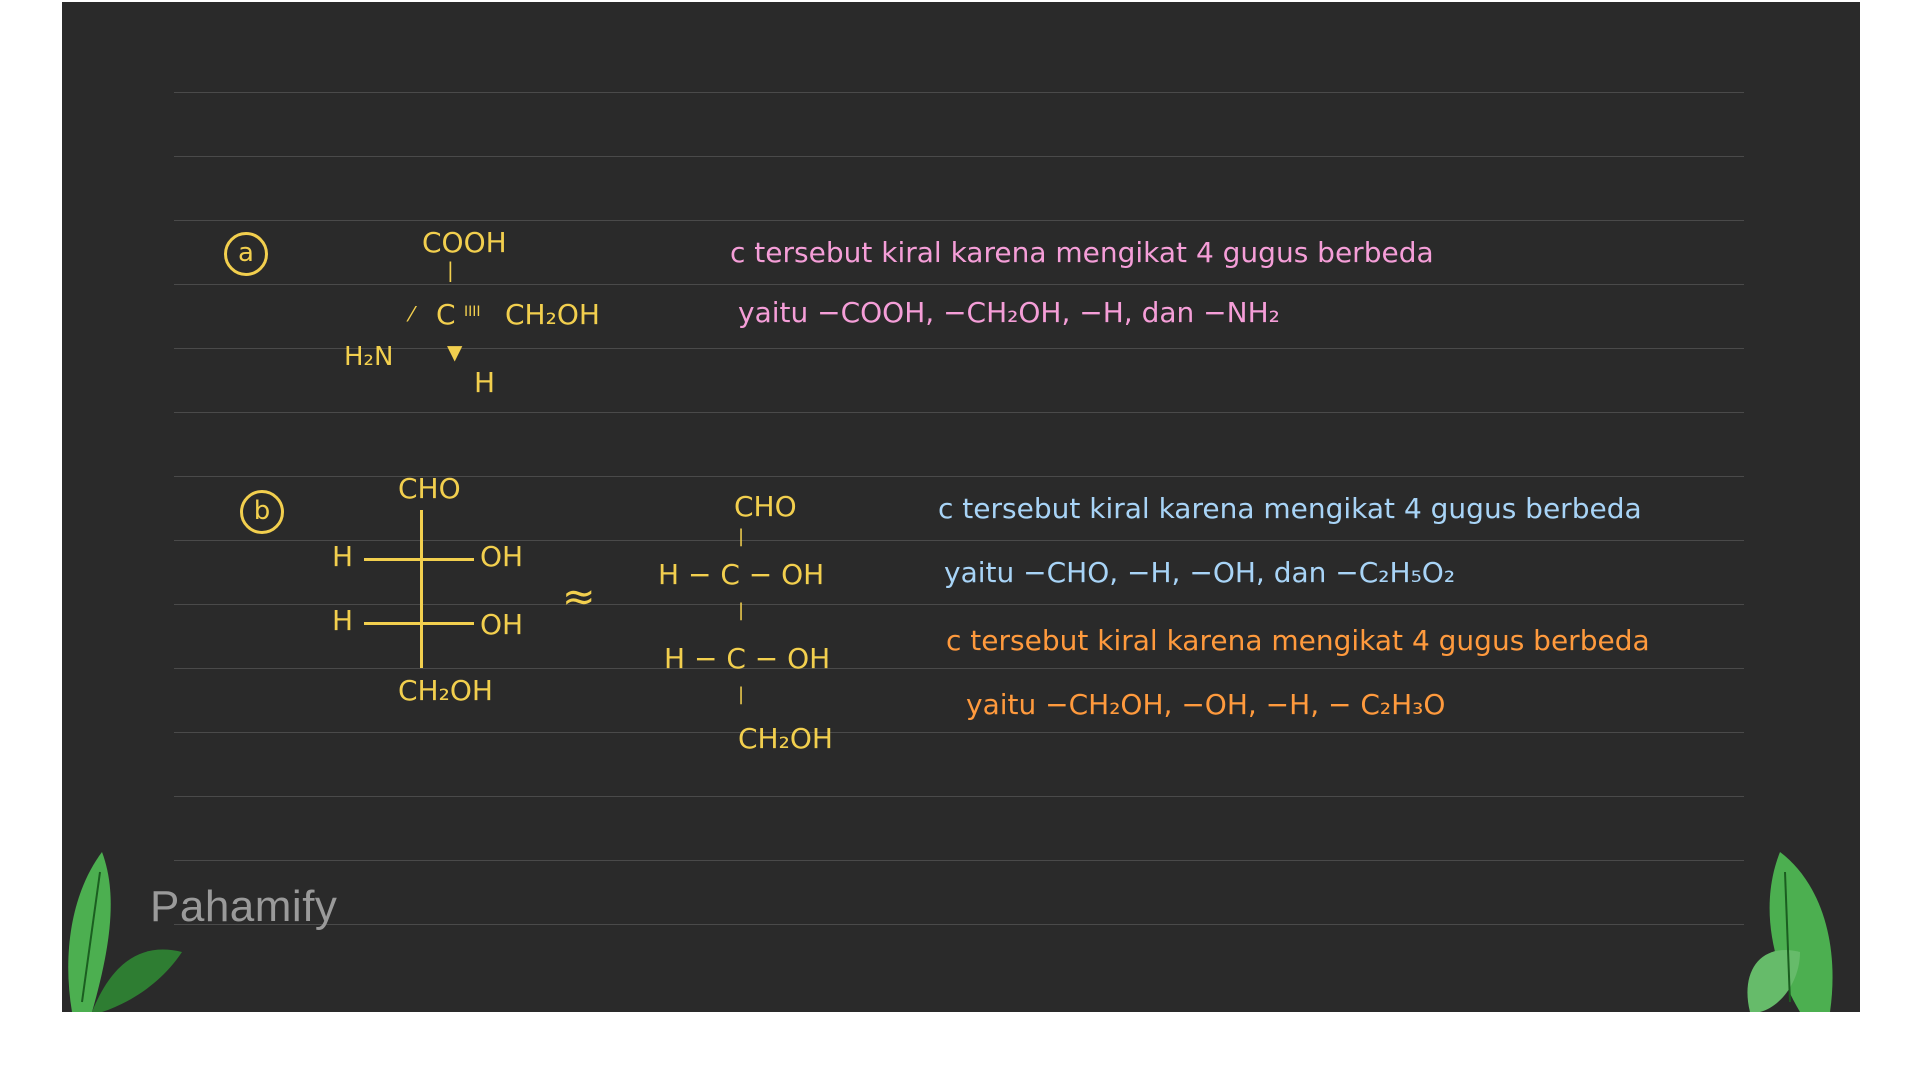 The image size is (1920, 1080). I want to click on part-b-marker: b, so click(262, 512).